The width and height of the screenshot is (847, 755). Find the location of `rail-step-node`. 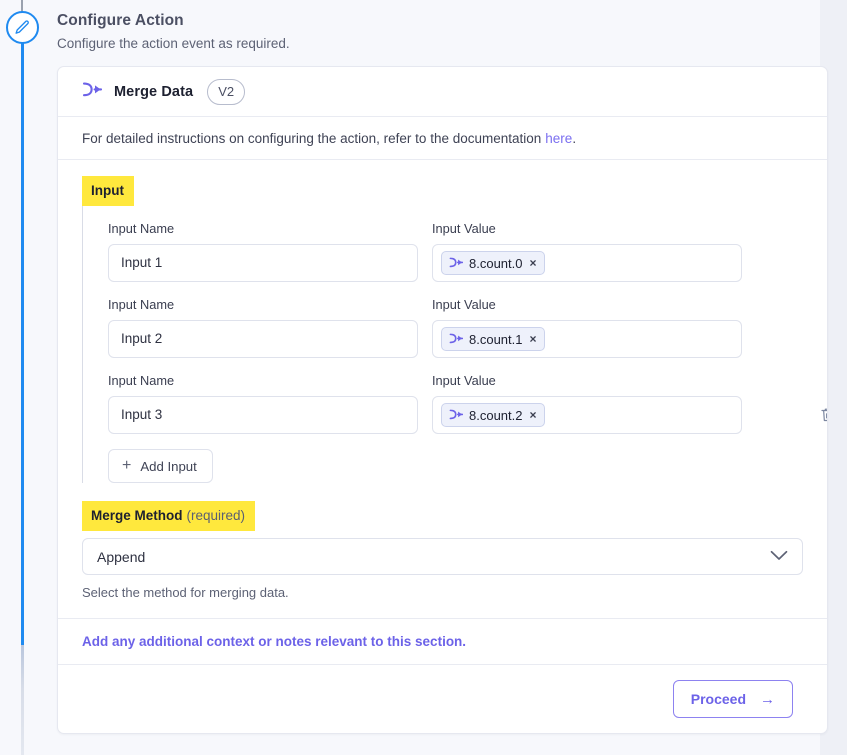

rail-step-node is located at coordinates (22, 27).